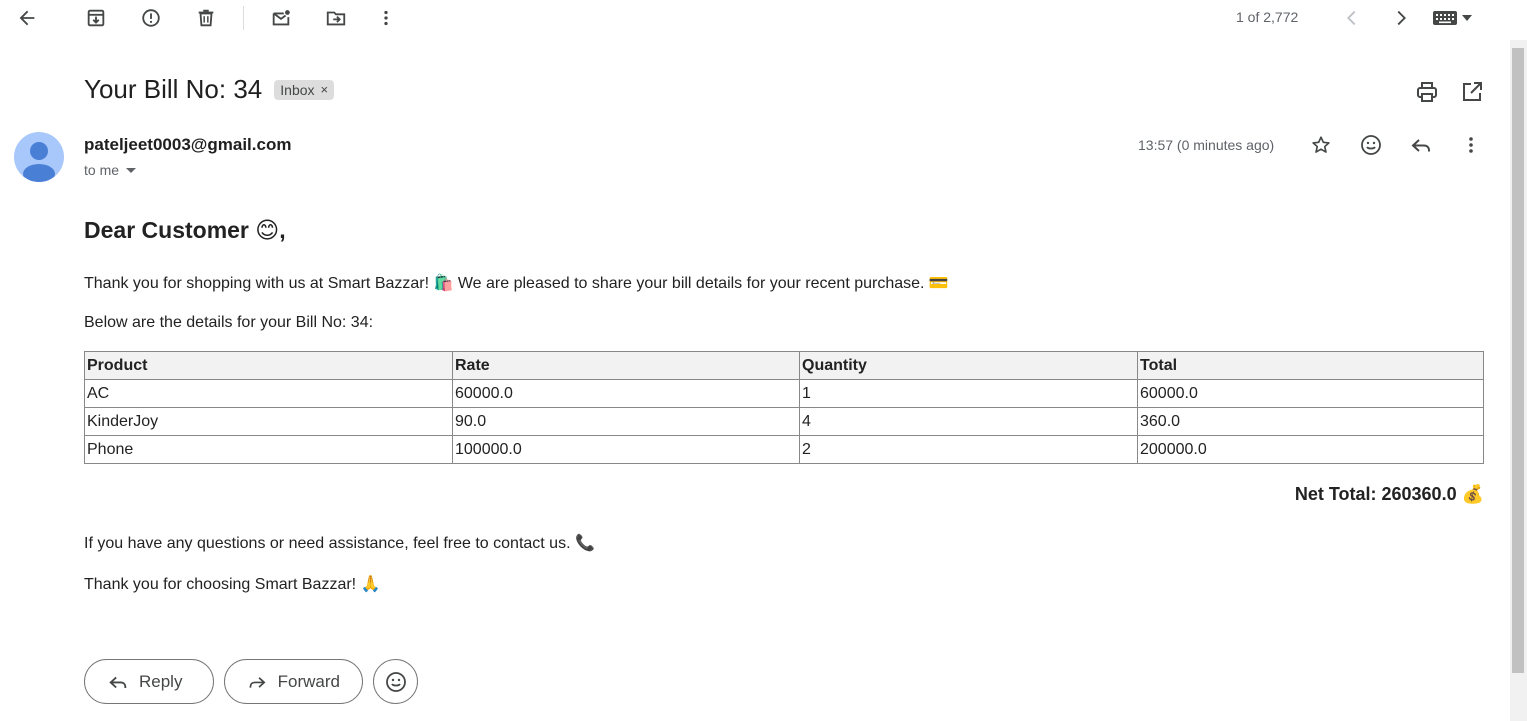  What do you see at coordinates (1310, 393) in the screenshot?
I see `cell-total: 60000.0` at bounding box center [1310, 393].